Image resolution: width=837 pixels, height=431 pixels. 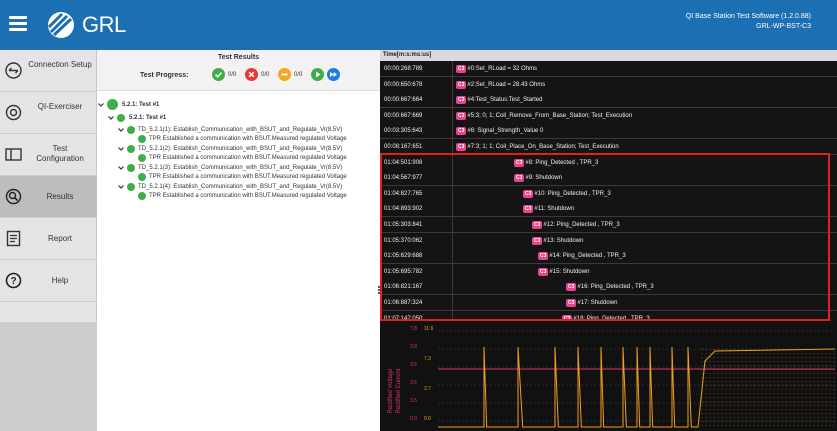 What do you see at coordinates (608, 271) in the screenshot?
I see `log-row: 01:05:695:782 C3 #15: Shutdown` at bounding box center [608, 271].